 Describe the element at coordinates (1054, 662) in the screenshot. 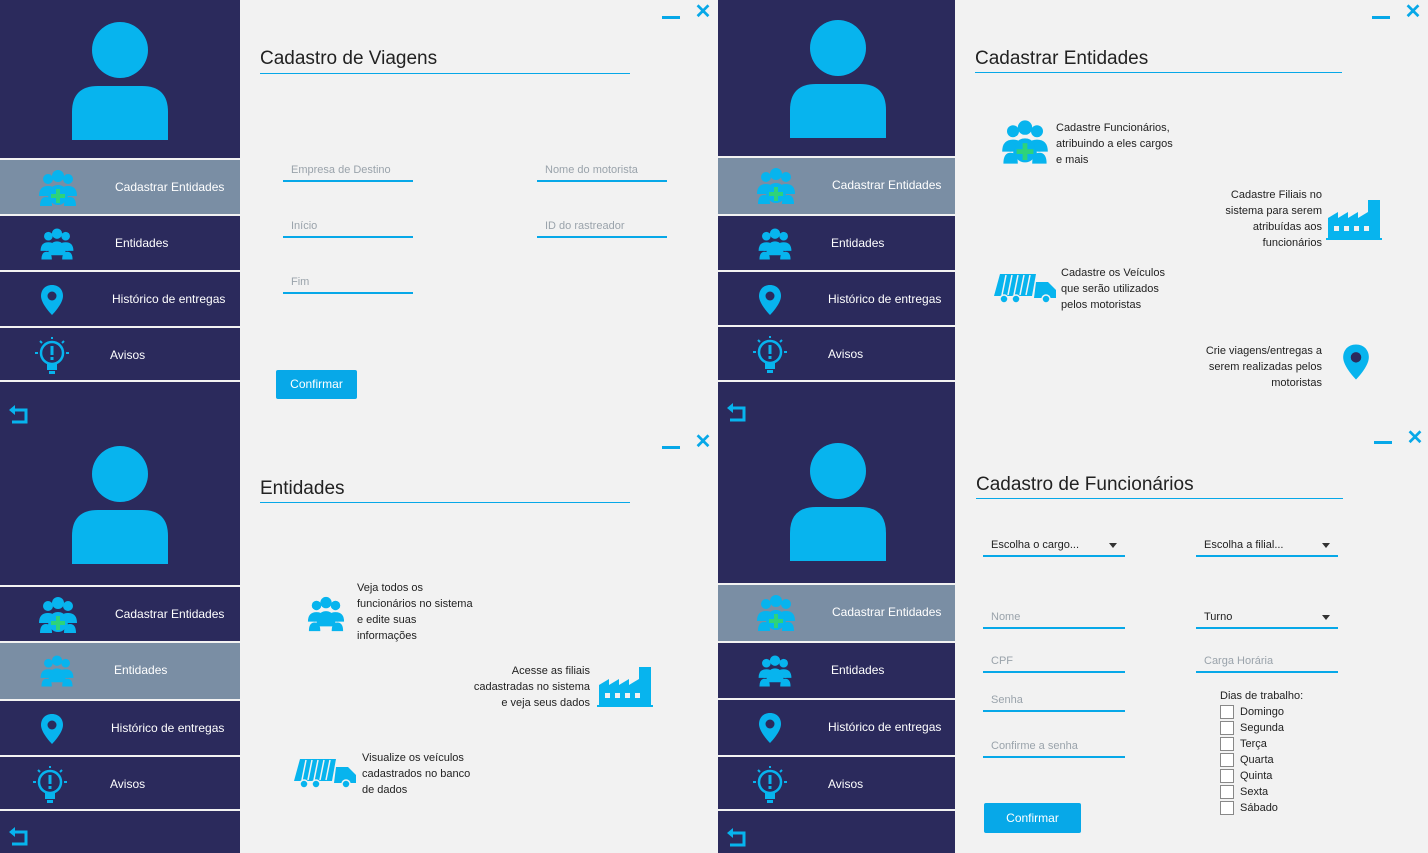

I see `cpf-field` at that location.